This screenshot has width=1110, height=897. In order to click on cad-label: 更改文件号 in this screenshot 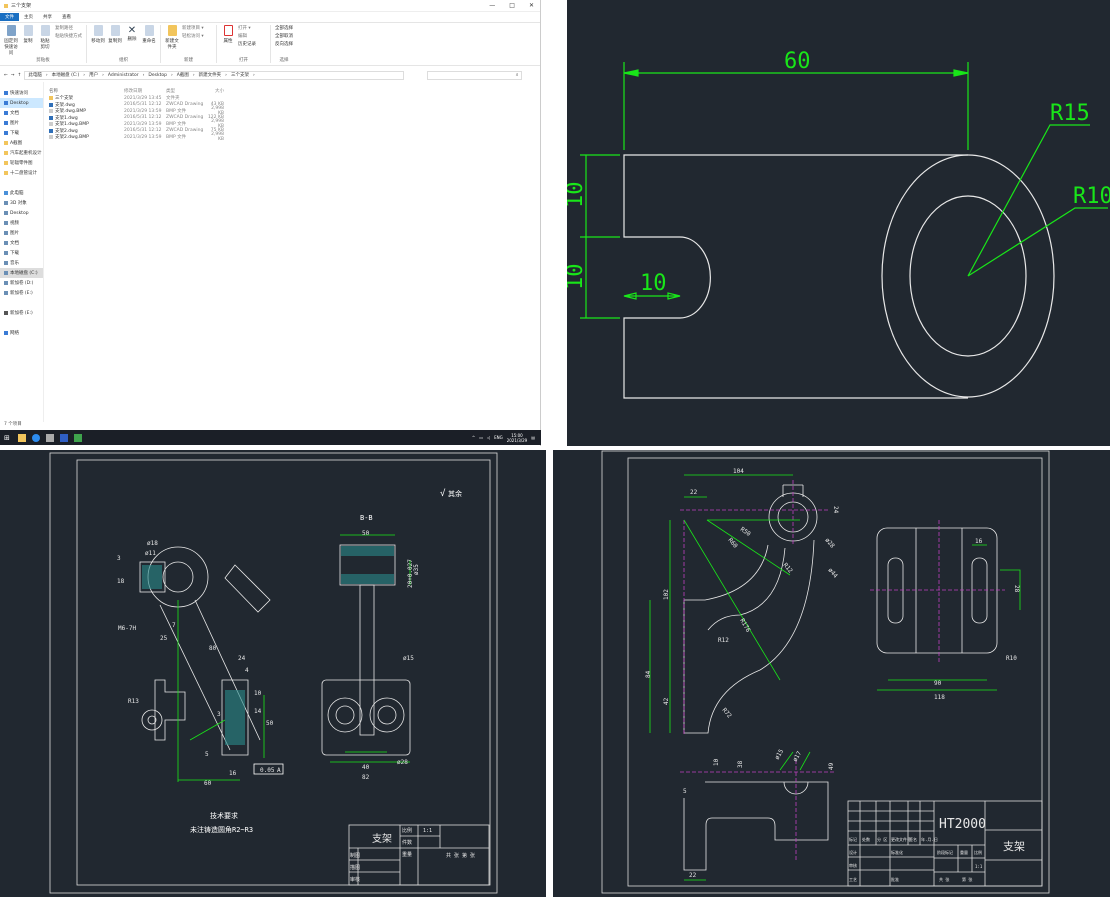, I will do `click(901, 839)`.